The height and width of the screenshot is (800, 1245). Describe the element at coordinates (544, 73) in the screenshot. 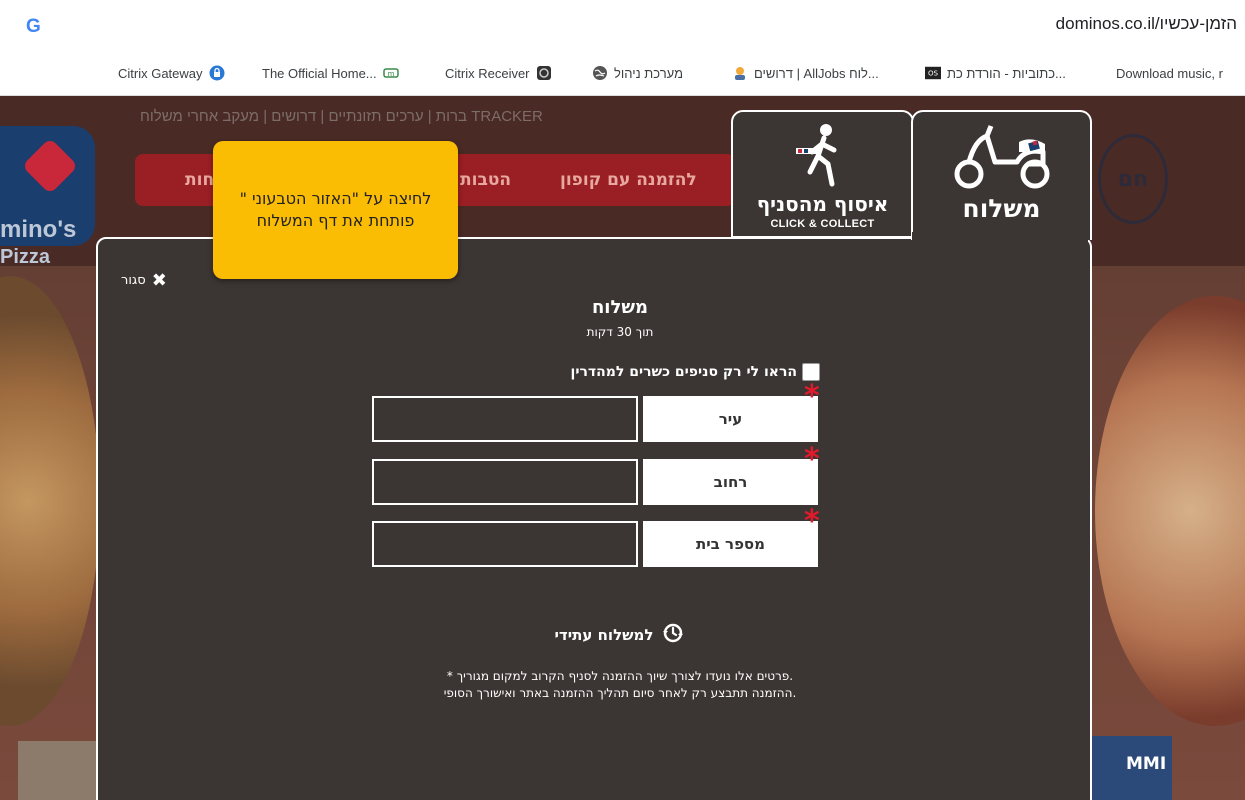

I see `citrix-icon` at that location.